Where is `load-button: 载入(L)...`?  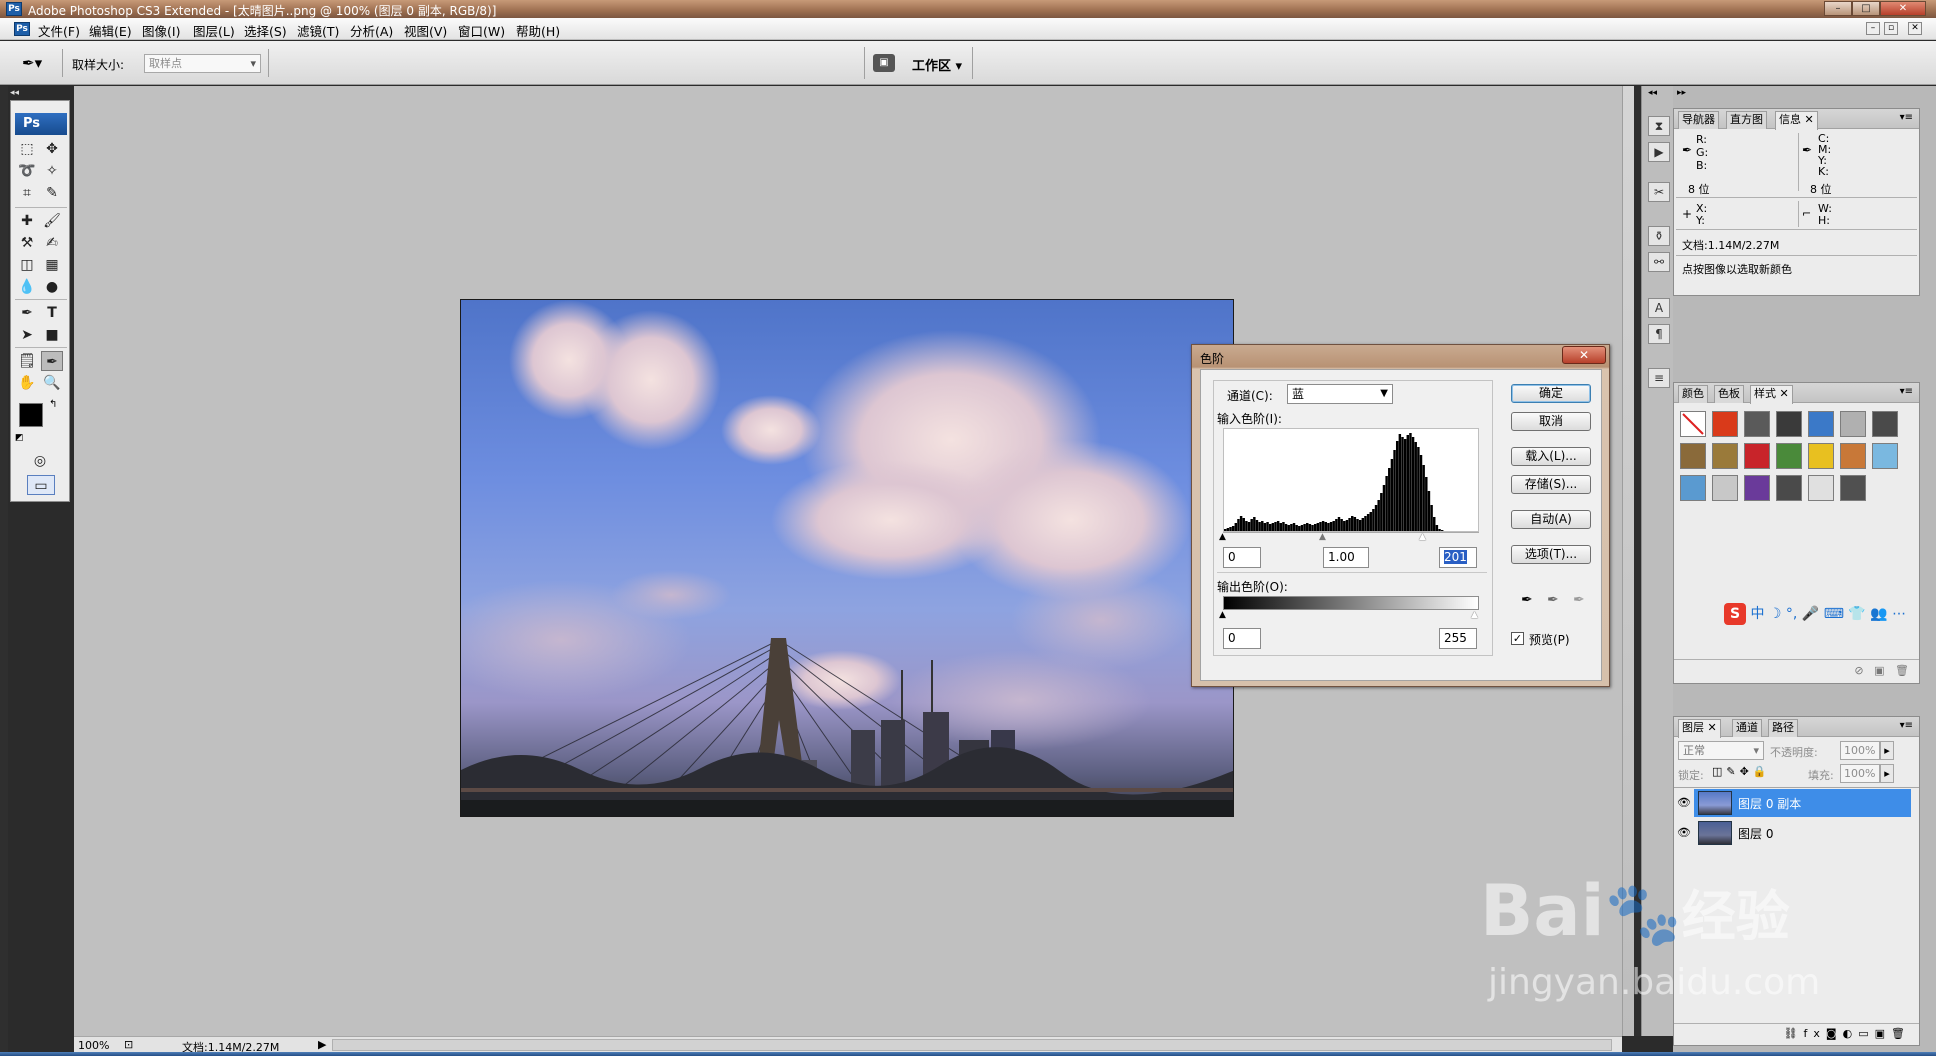 load-button: 载入(L)... is located at coordinates (1551, 456).